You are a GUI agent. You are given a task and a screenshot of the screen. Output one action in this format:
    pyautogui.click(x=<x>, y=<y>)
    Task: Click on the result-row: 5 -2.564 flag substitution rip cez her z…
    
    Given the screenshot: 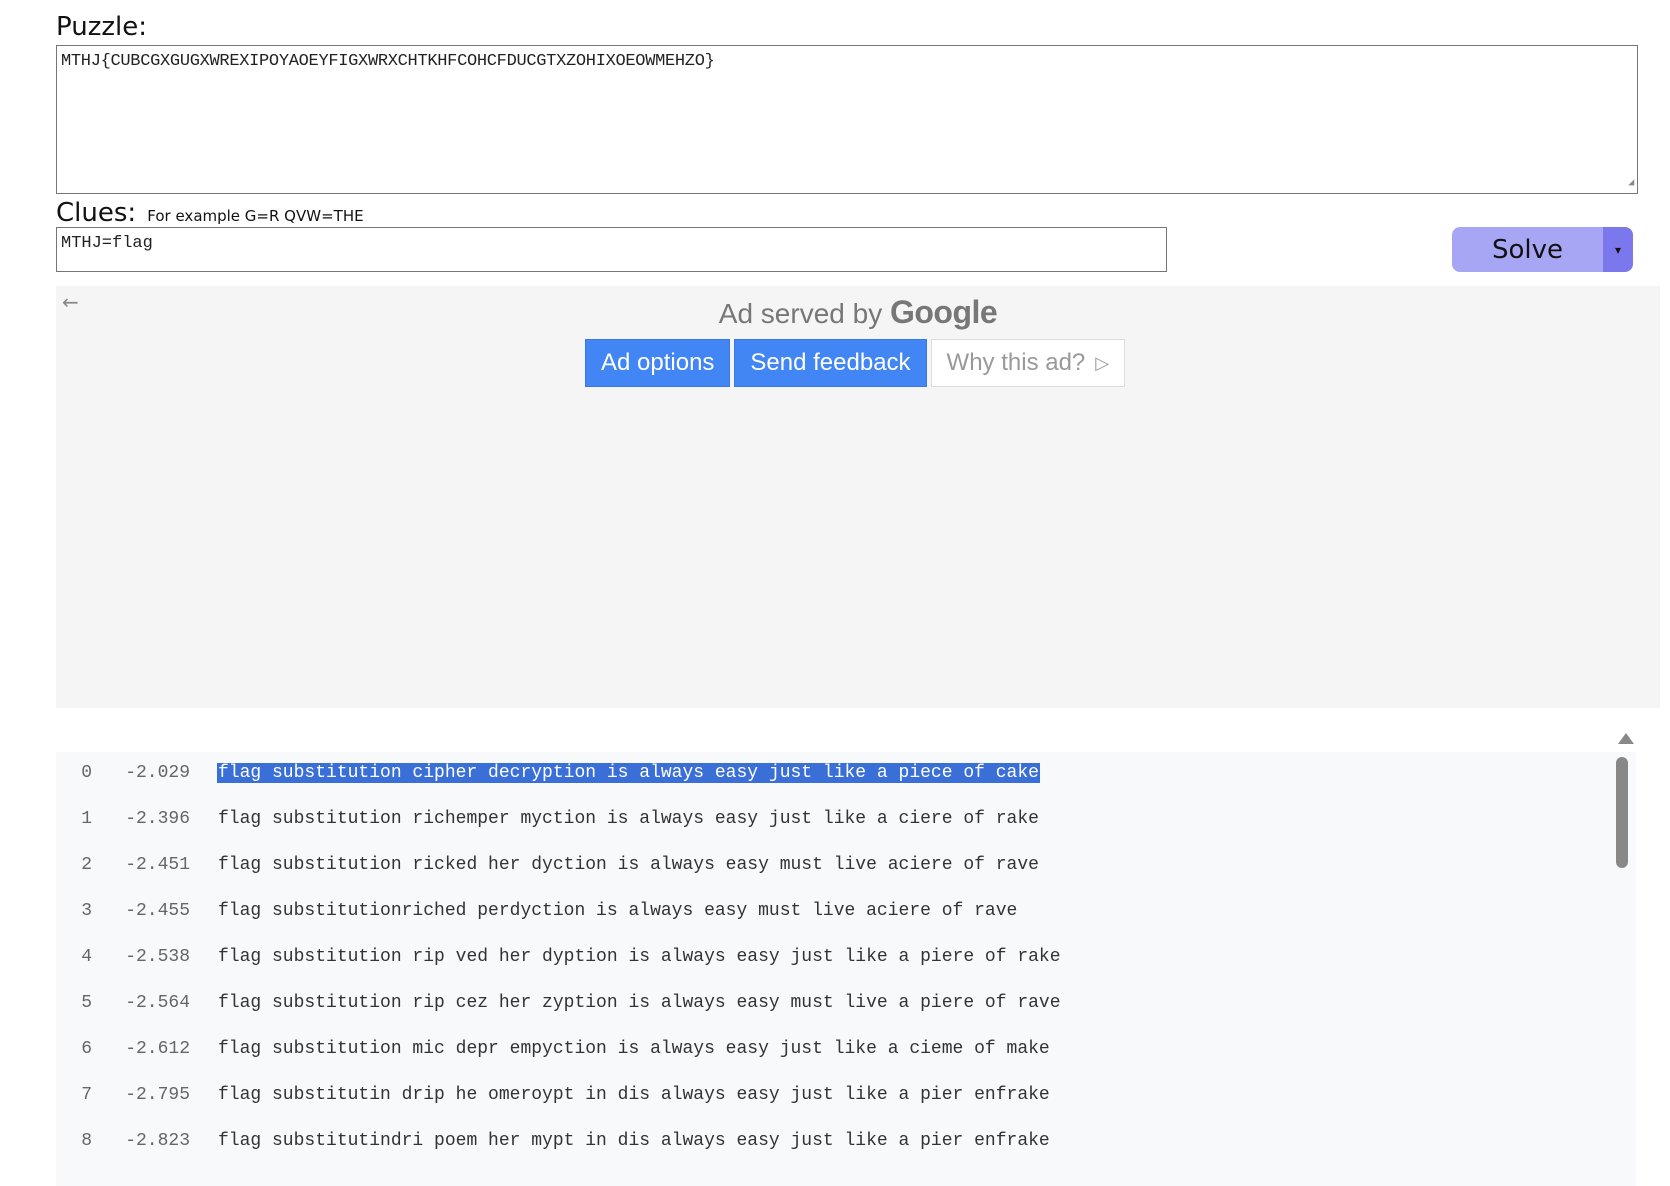 What is the action you would take?
    pyautogui.click(x=559, y=1003)
    